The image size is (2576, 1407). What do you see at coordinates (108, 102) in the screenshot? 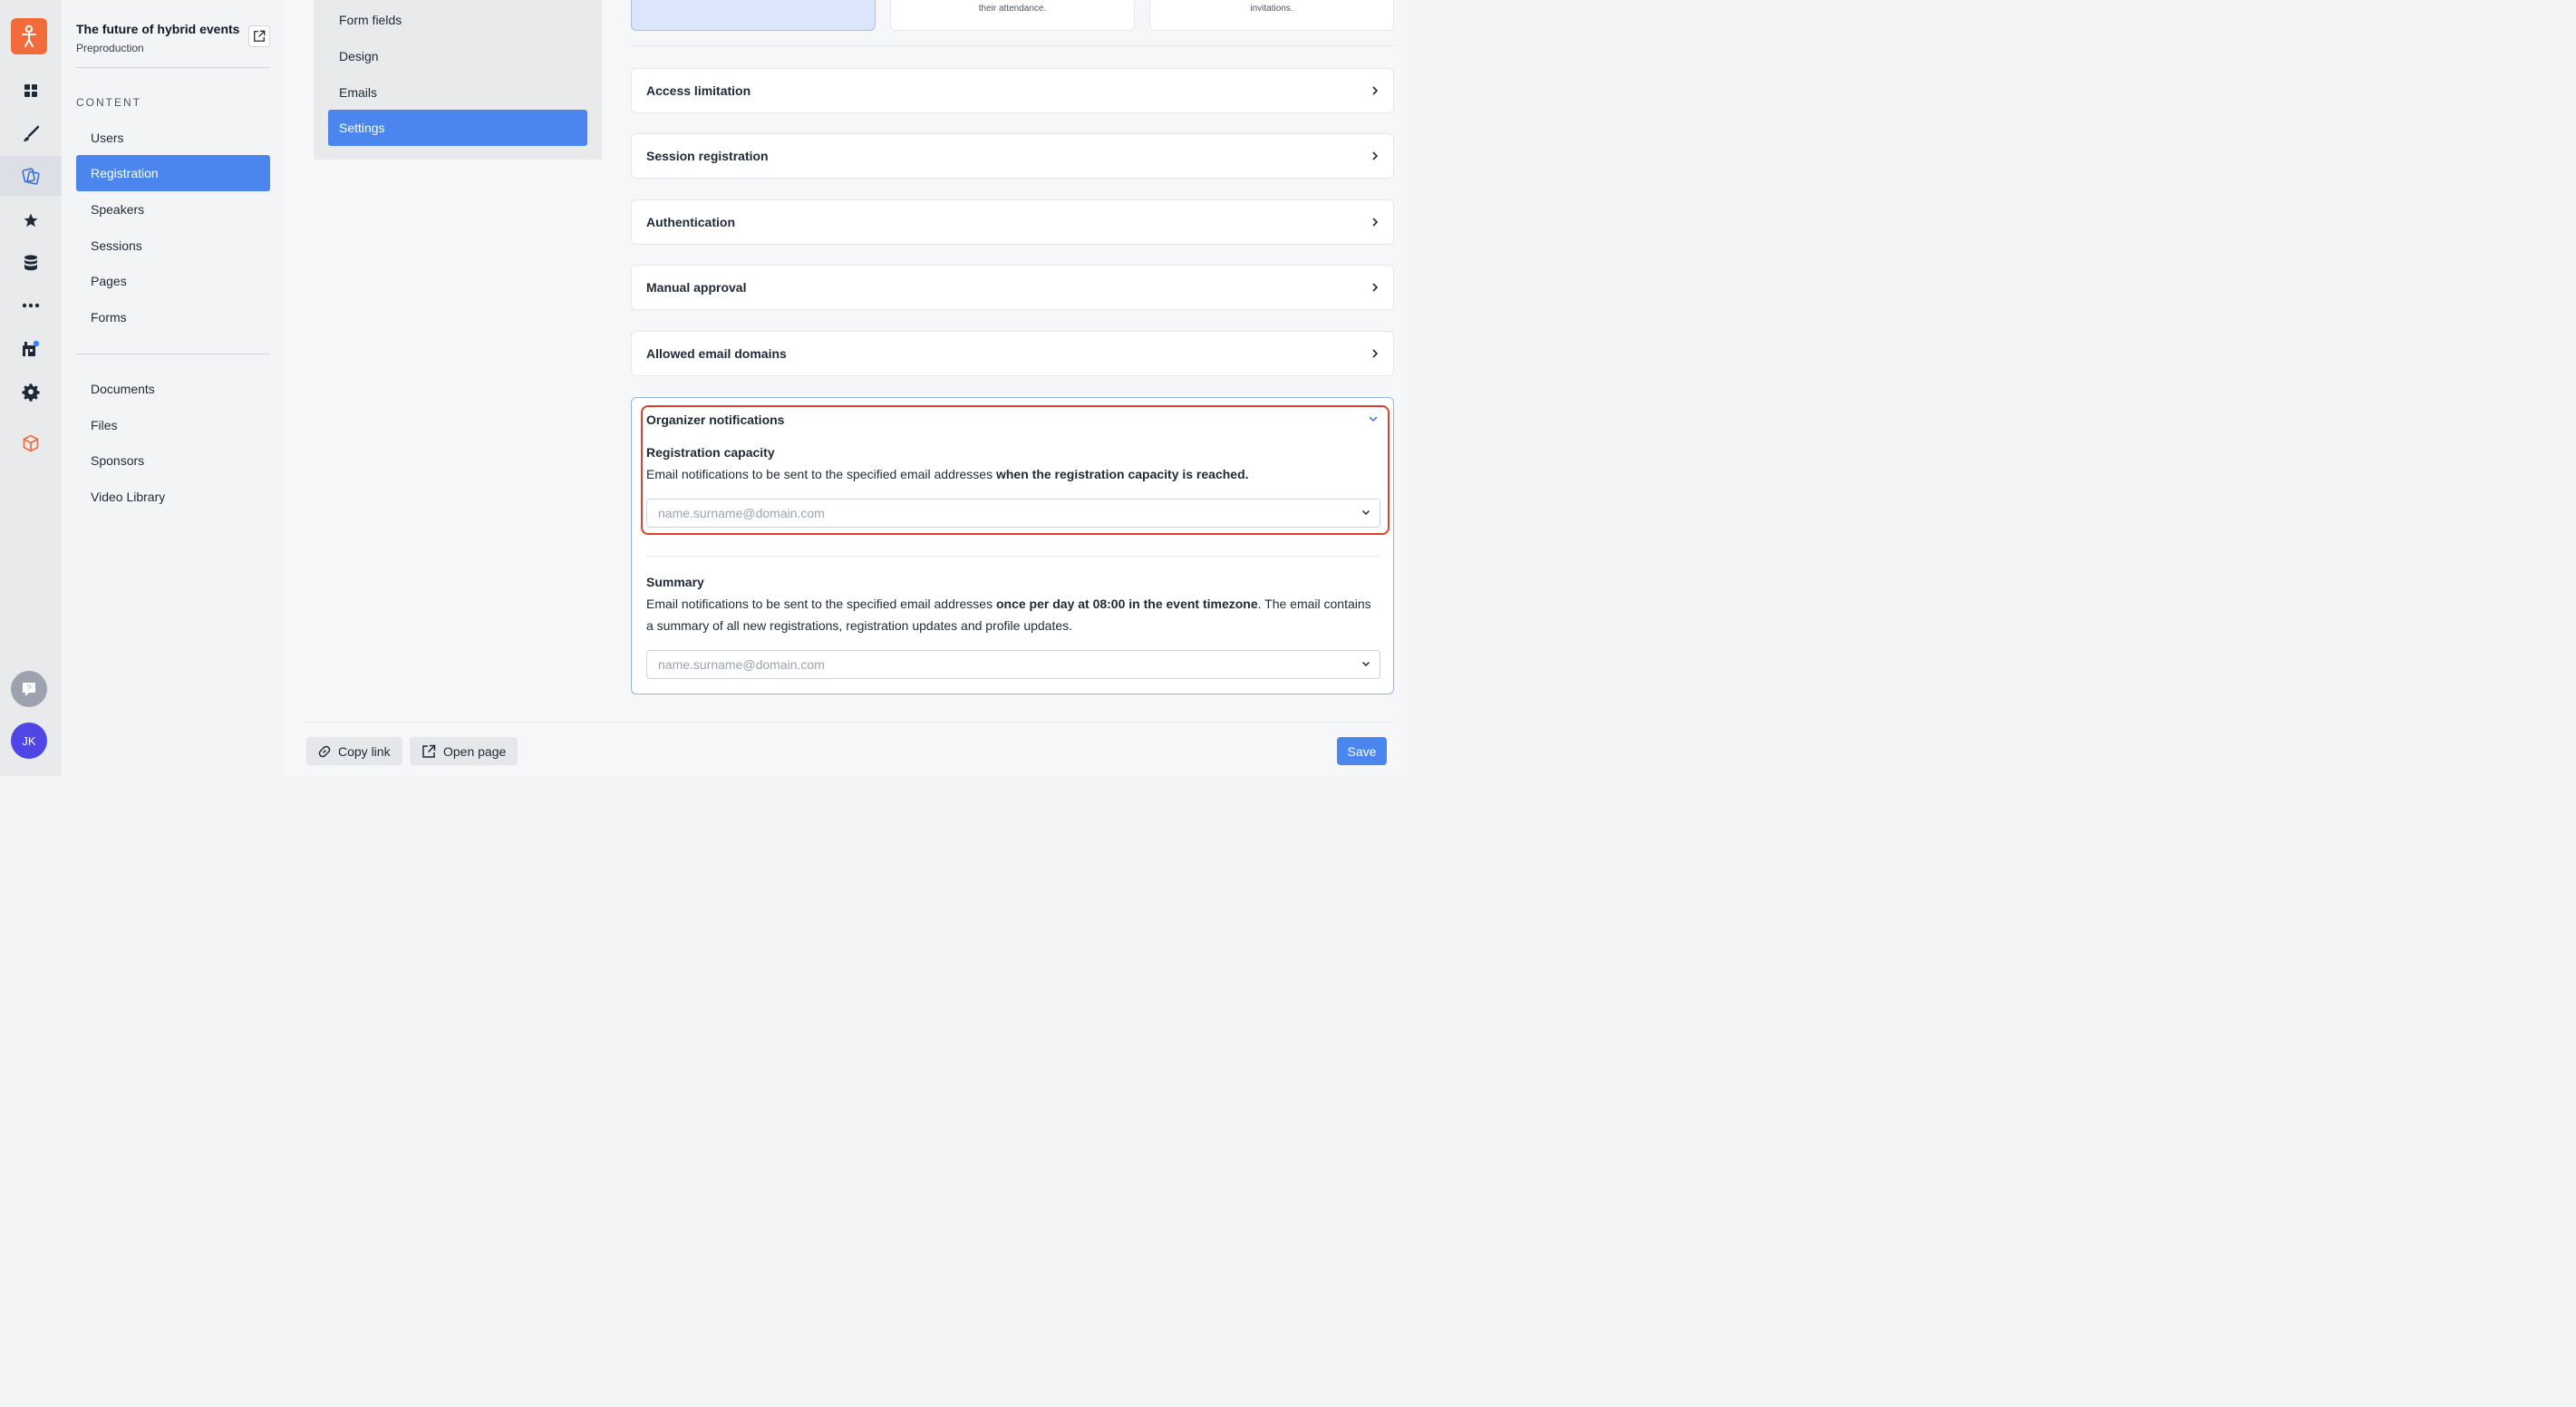
I see `content-section-label: CONTENT` at bounding box center [108, 102].